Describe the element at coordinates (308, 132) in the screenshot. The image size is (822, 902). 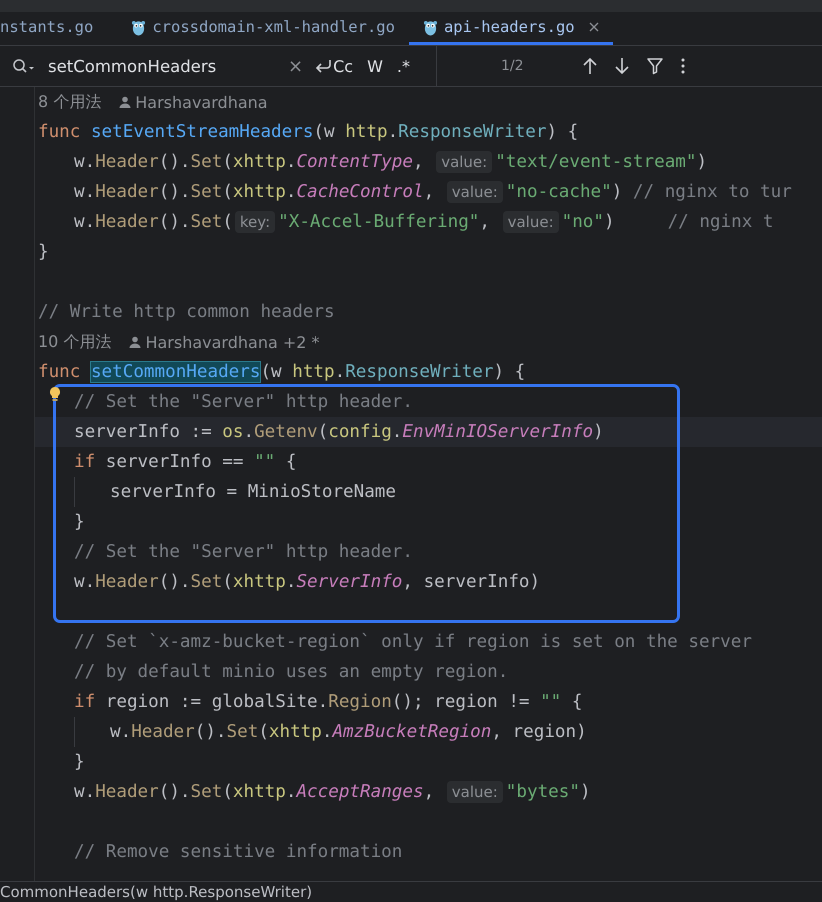
I see `code-text: func setEventStreamHeaders(w http.ResponseWriter) {` at that location.